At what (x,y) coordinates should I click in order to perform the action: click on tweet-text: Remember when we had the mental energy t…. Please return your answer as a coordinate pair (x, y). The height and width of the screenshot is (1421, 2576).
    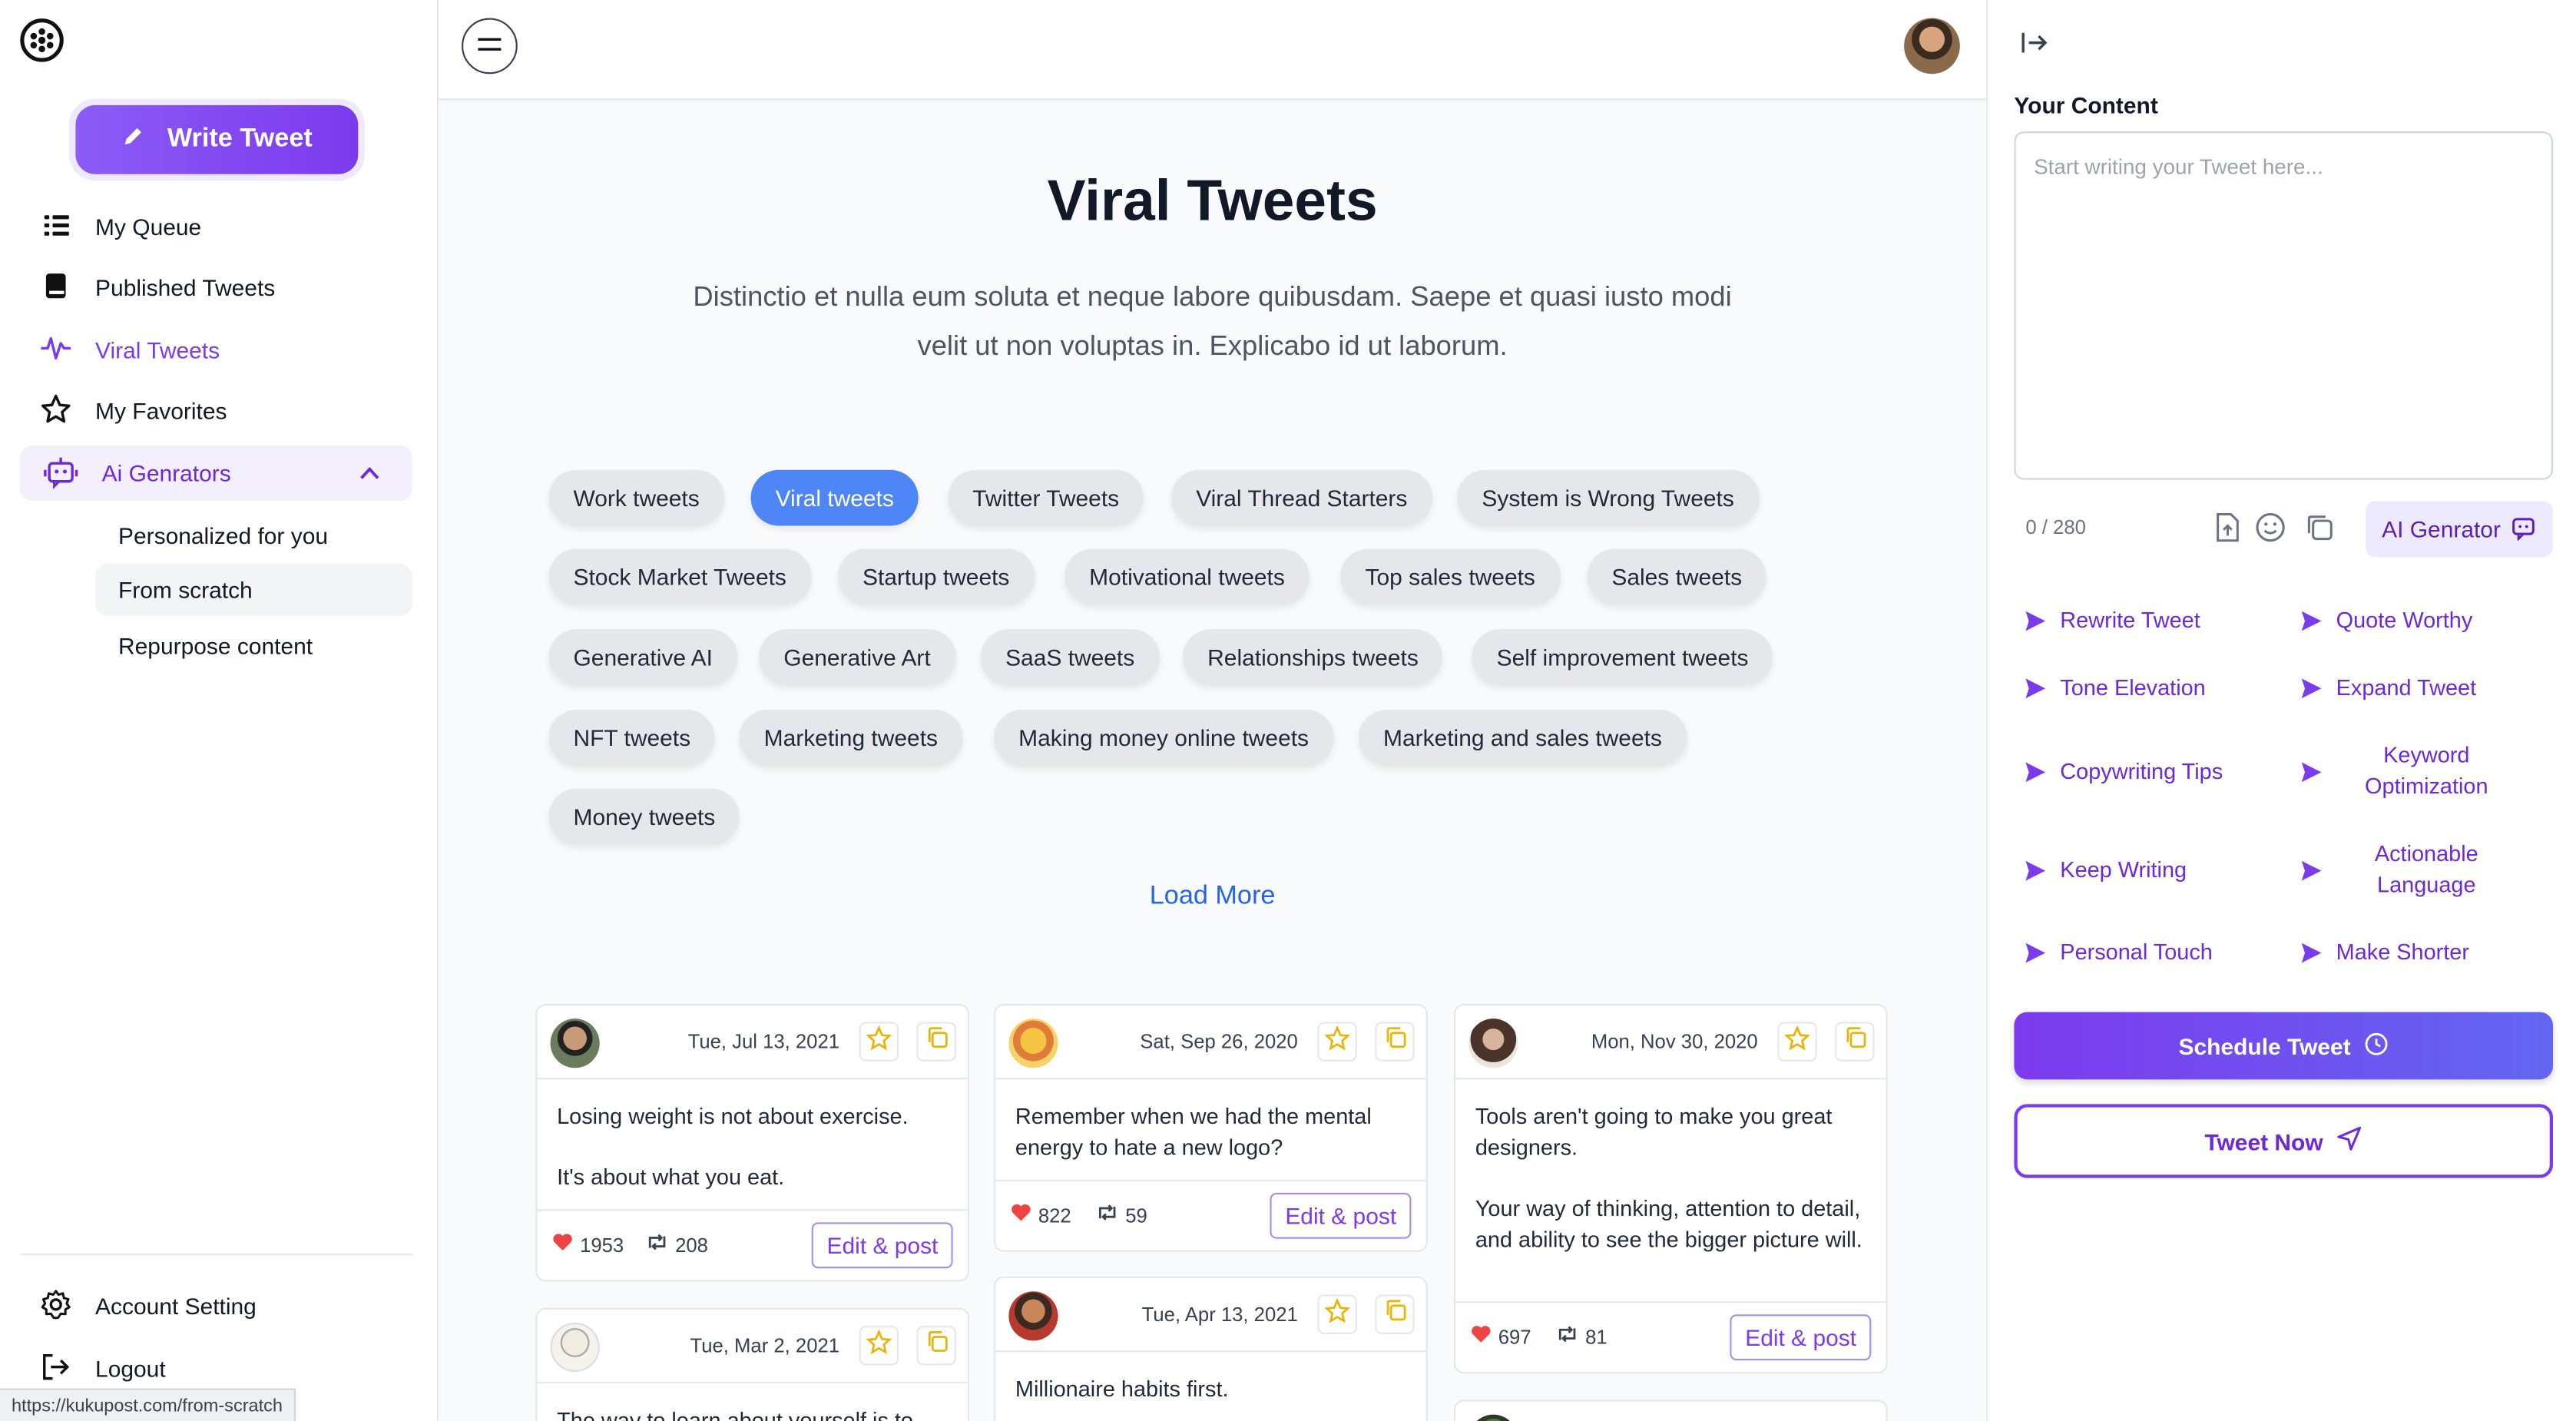
    Looking at the image, I should click on (1210, 1129).